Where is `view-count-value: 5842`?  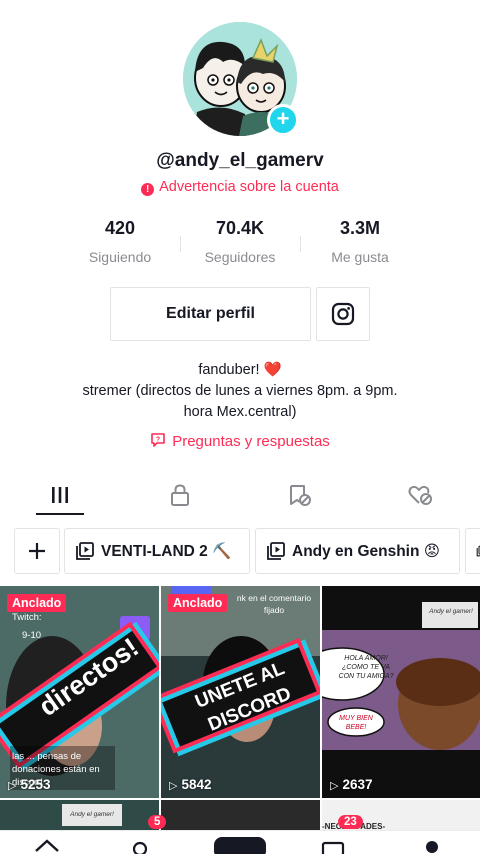 view-count-value: 5842 is located at coordinates (196, 784).